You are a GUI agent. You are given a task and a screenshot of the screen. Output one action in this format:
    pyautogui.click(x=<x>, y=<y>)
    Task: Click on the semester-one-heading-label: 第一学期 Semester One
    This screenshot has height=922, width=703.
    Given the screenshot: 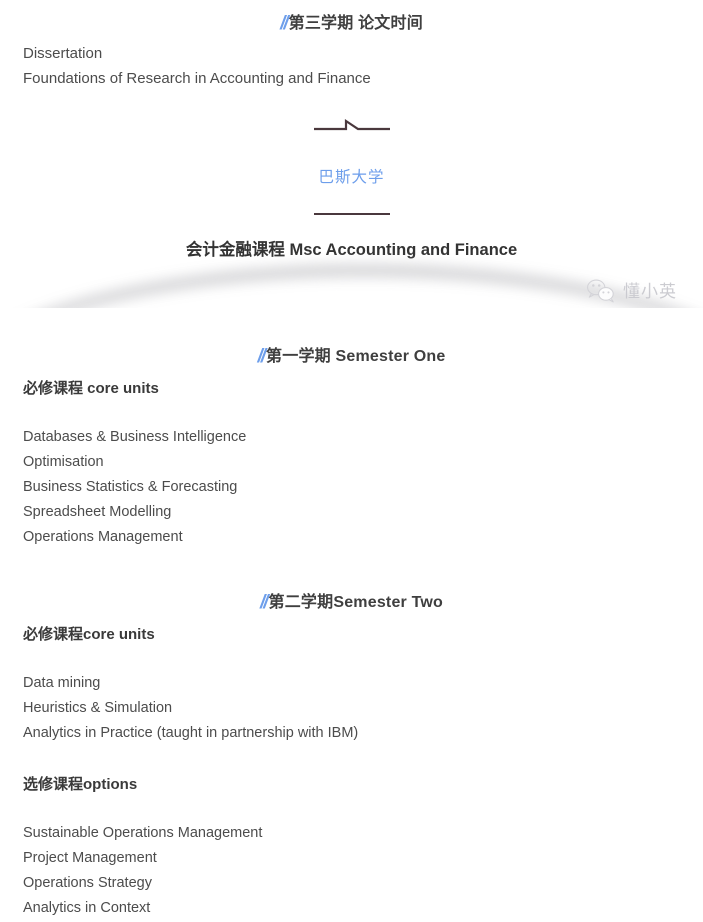 What is the action you would take?
    pyautogui.click(x=356, y=356)
    